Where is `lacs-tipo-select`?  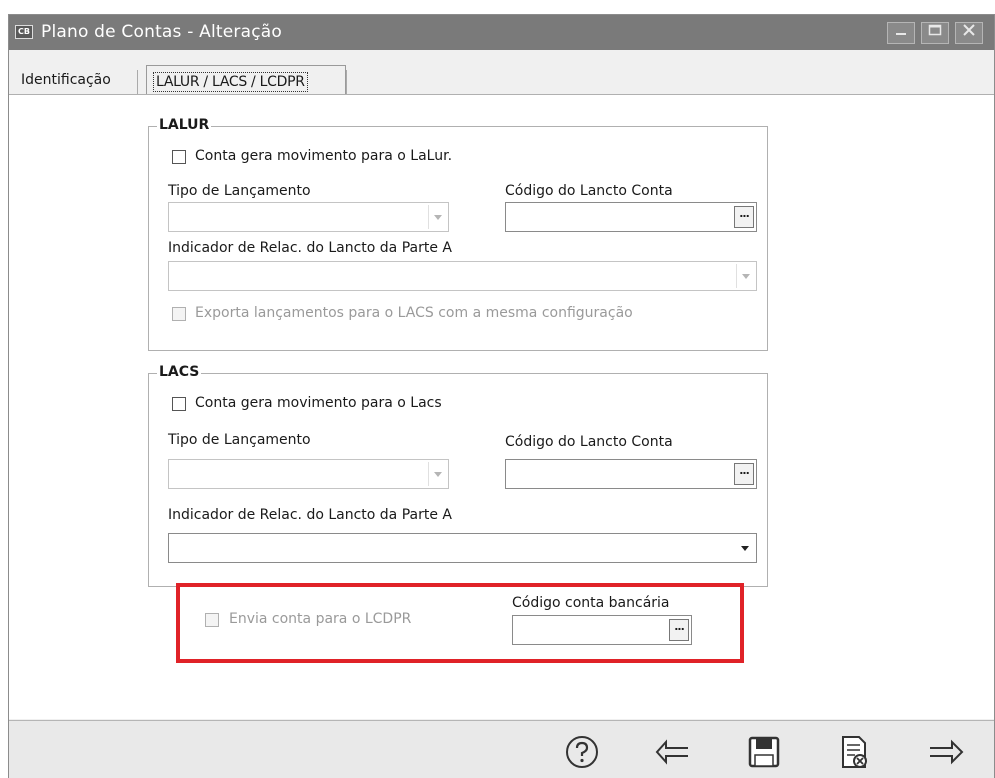 lacs-tipo-select is located at coordinates (308, 474).